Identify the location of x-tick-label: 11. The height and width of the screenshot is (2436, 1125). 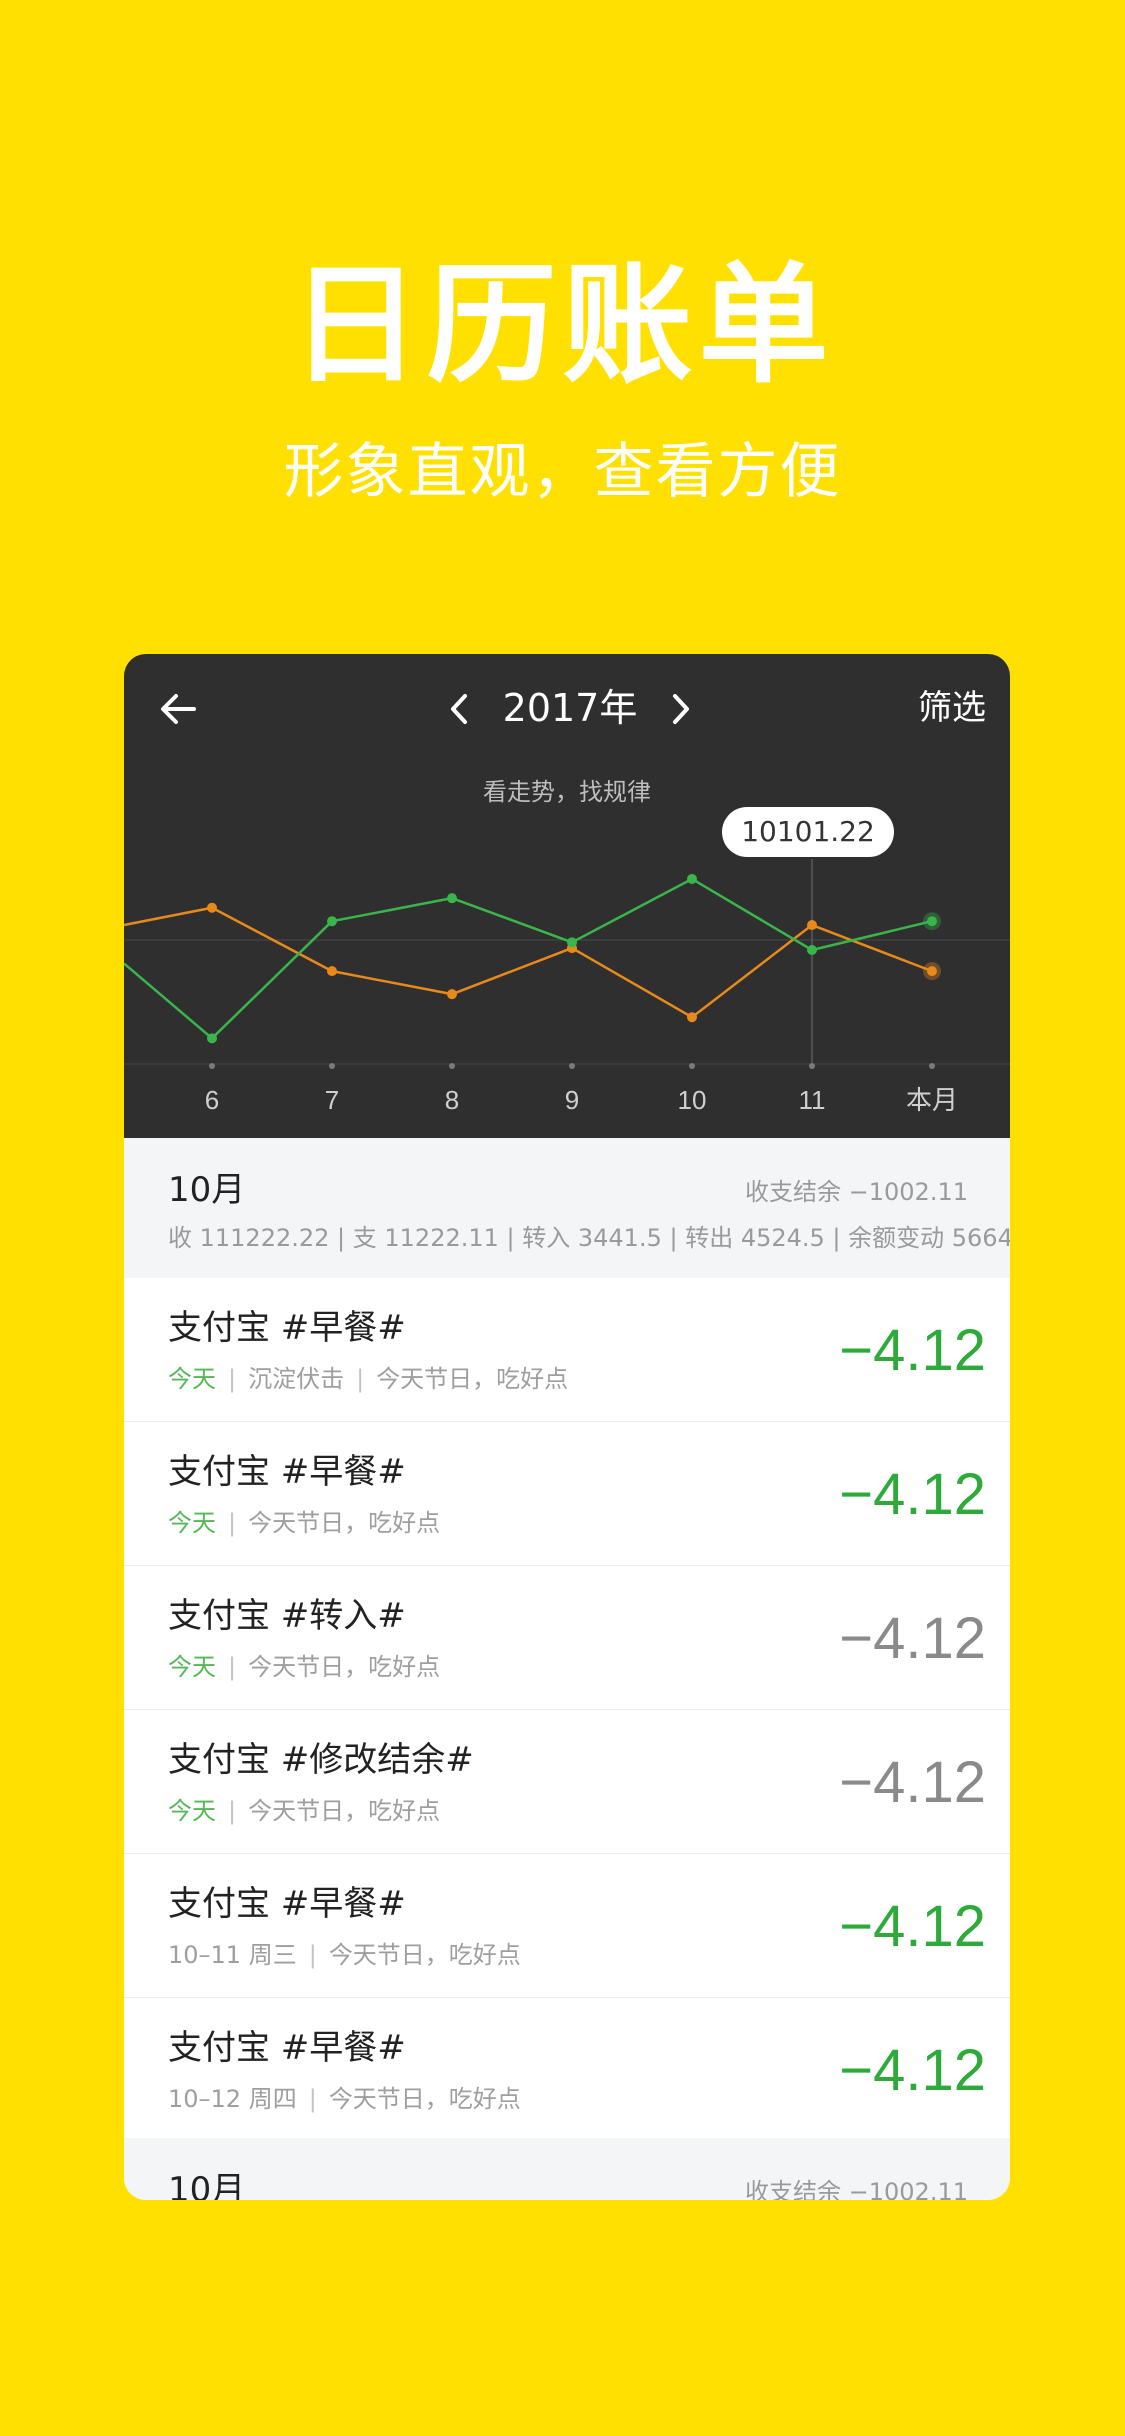
(812, 1100).